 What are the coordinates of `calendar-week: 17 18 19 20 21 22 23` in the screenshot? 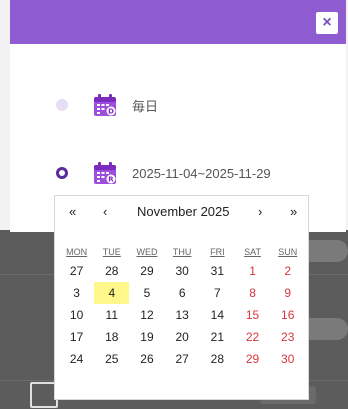 It's located at (182, 337).